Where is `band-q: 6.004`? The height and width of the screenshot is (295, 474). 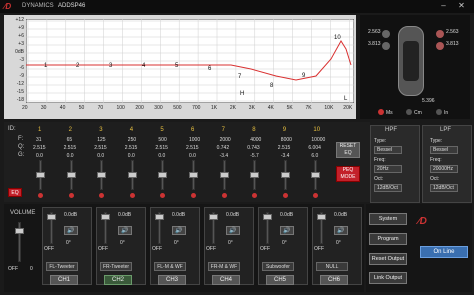 band-q: 6.004 is located at coordinates (314, 148).